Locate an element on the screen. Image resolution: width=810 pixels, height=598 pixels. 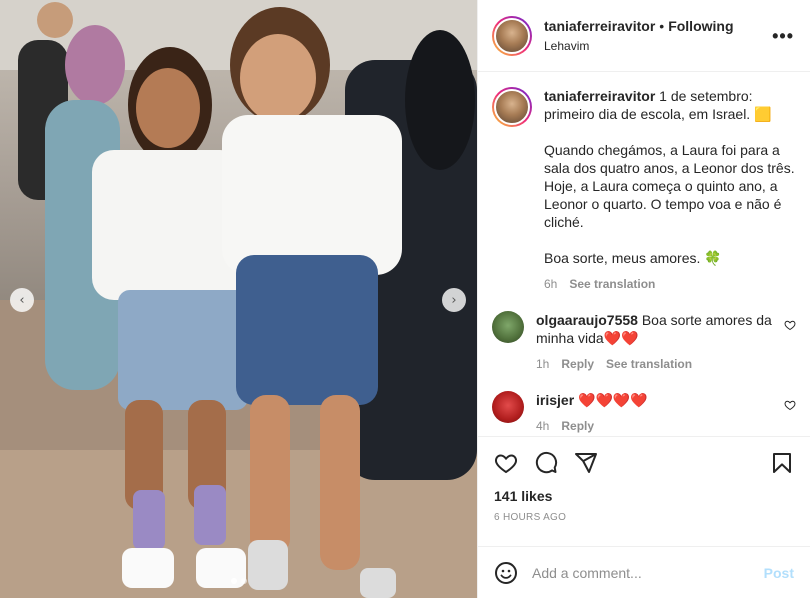
comment-username: olgaaraujo7558 is located at coordinates (587, 320).